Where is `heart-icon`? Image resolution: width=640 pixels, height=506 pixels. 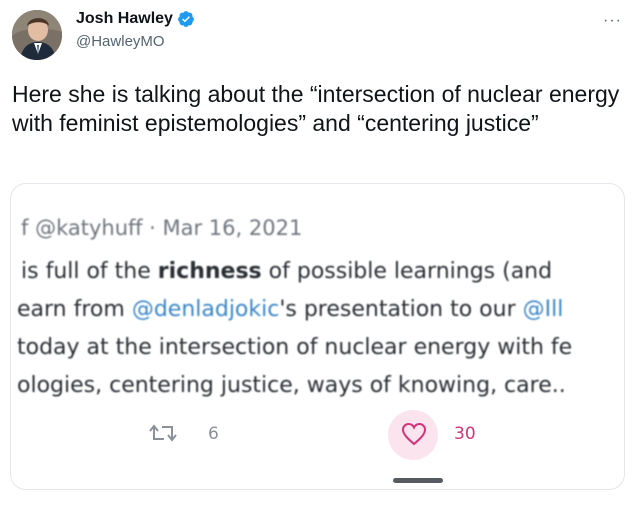 heart-icon is located at coordinates (414, 434).